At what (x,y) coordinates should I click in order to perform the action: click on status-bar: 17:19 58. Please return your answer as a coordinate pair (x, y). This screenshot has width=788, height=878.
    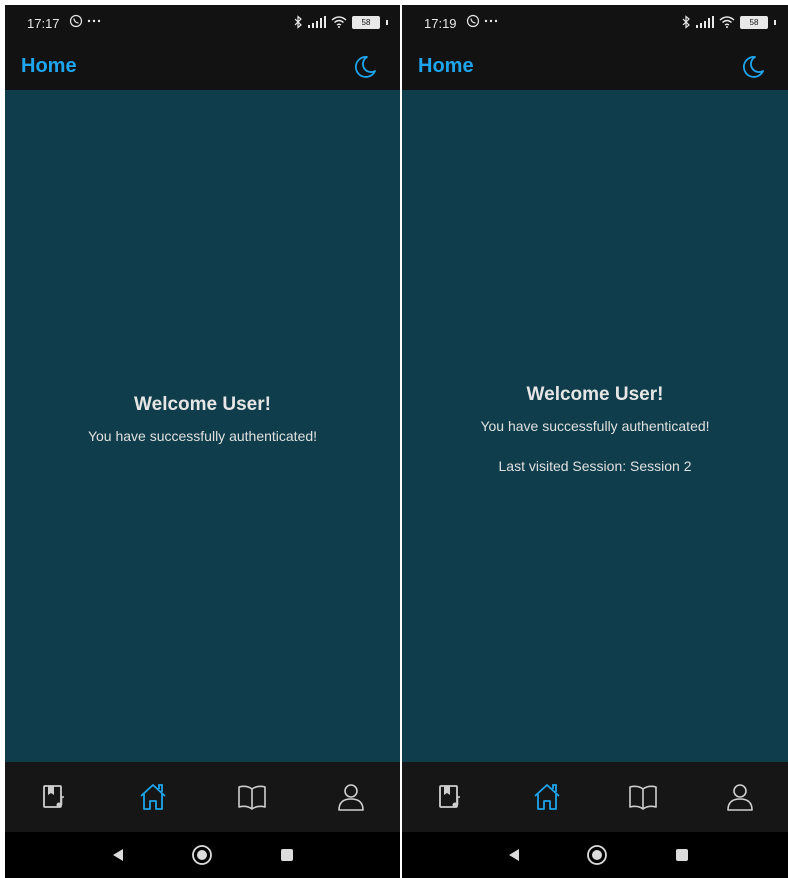
    Looking at the image, I should click on (595, 24).